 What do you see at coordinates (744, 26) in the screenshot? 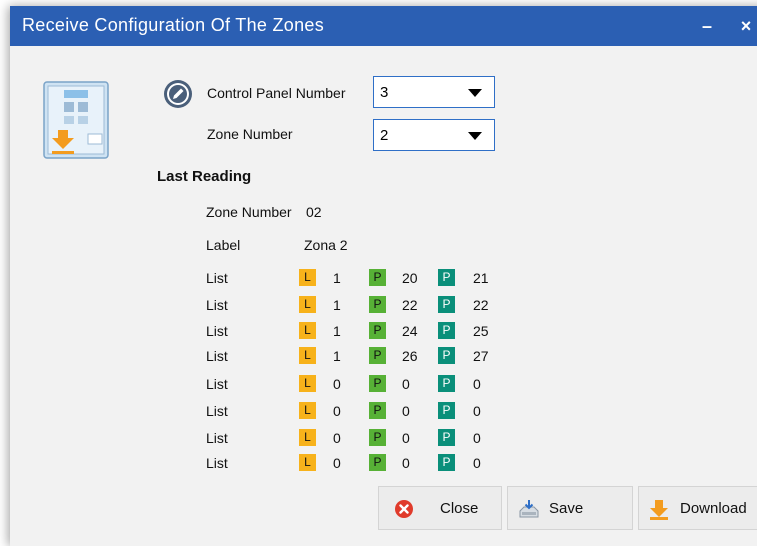
I see `window-close-button: ×` at bounding box center [744, 26].